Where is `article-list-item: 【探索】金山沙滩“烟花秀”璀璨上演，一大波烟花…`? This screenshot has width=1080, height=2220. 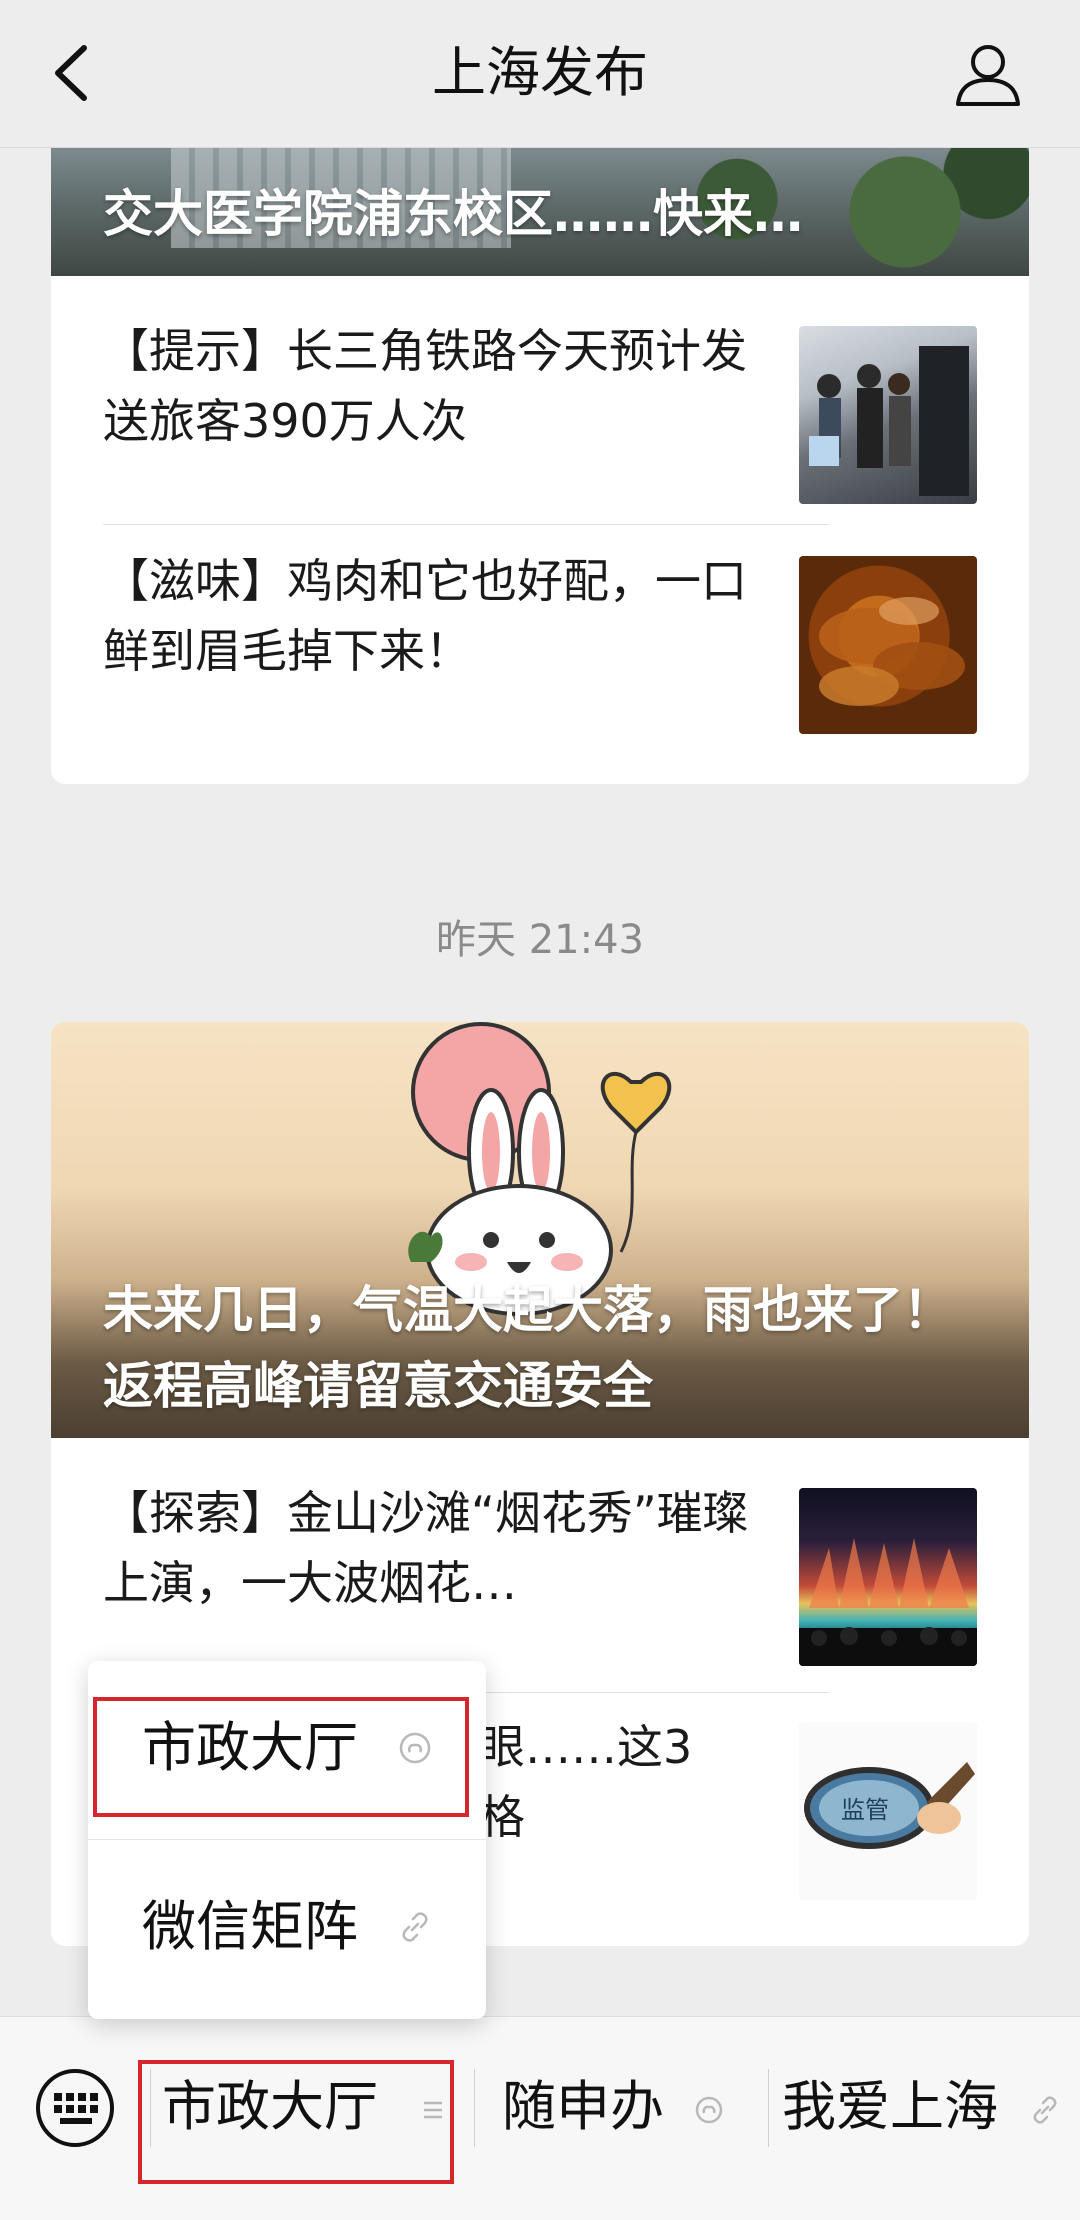 article-list-item: 【探索】金山沙滩“烟花秀”璀璨上演，一大波烟花… is located at coordinates (540, 1553).